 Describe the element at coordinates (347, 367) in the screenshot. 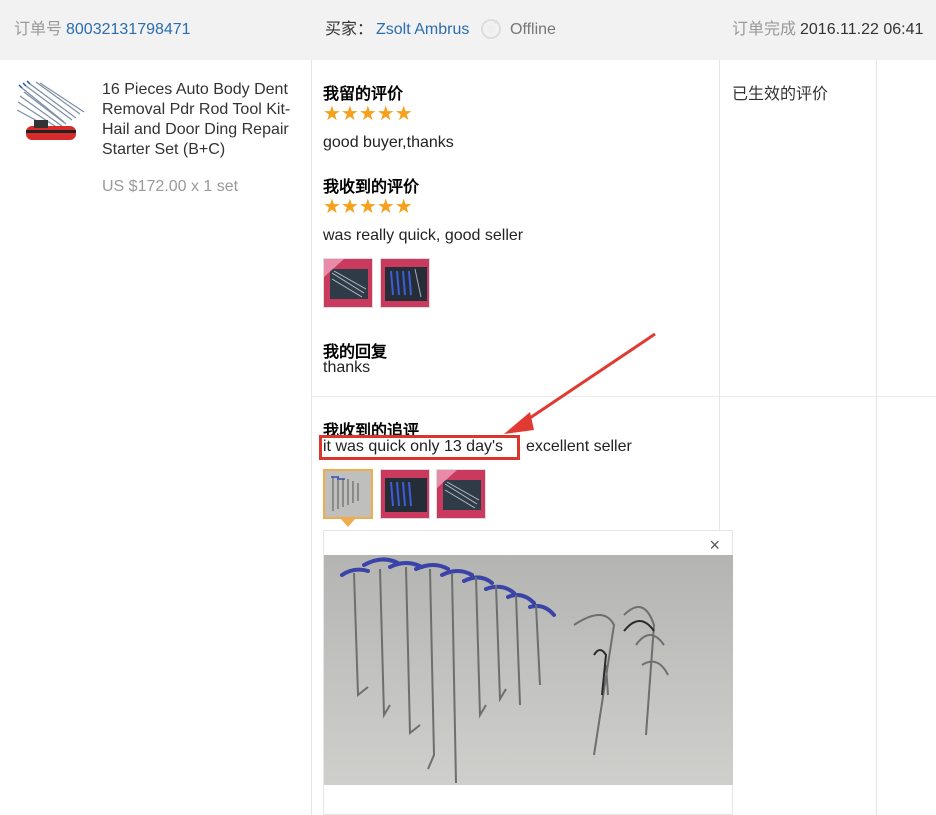

I see `my-reply-text: thanks` at that location.